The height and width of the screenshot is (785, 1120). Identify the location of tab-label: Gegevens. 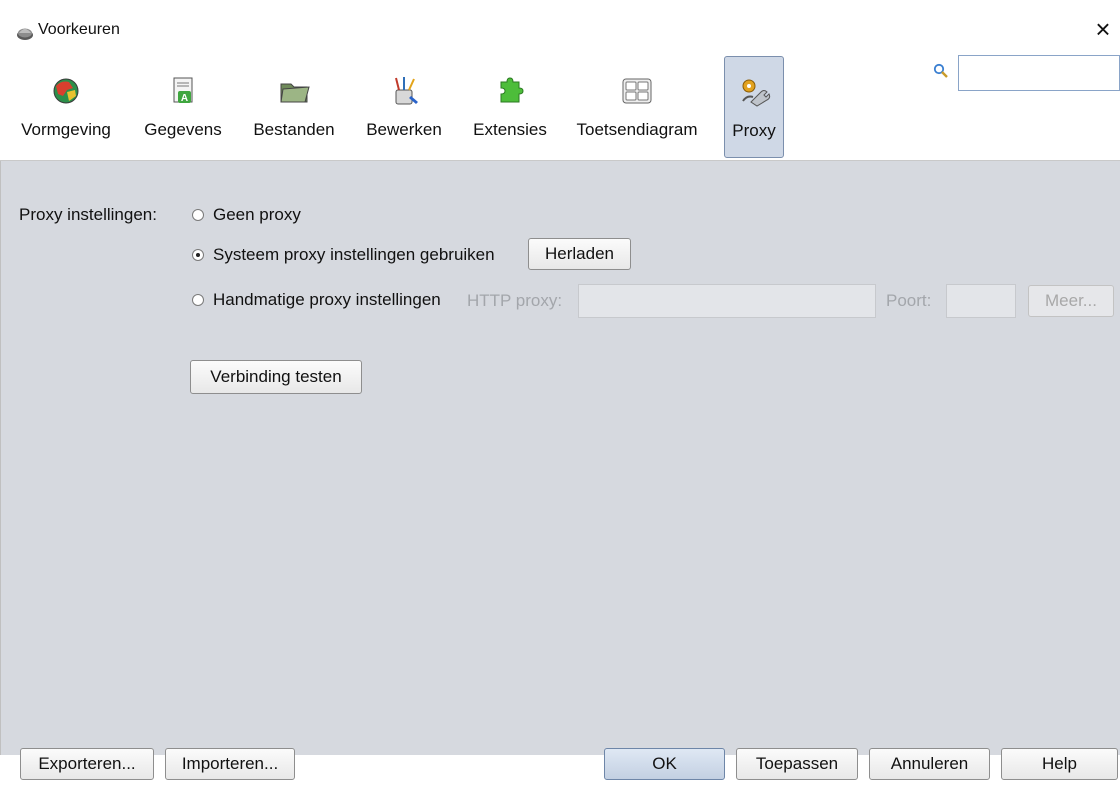
(183, 129).